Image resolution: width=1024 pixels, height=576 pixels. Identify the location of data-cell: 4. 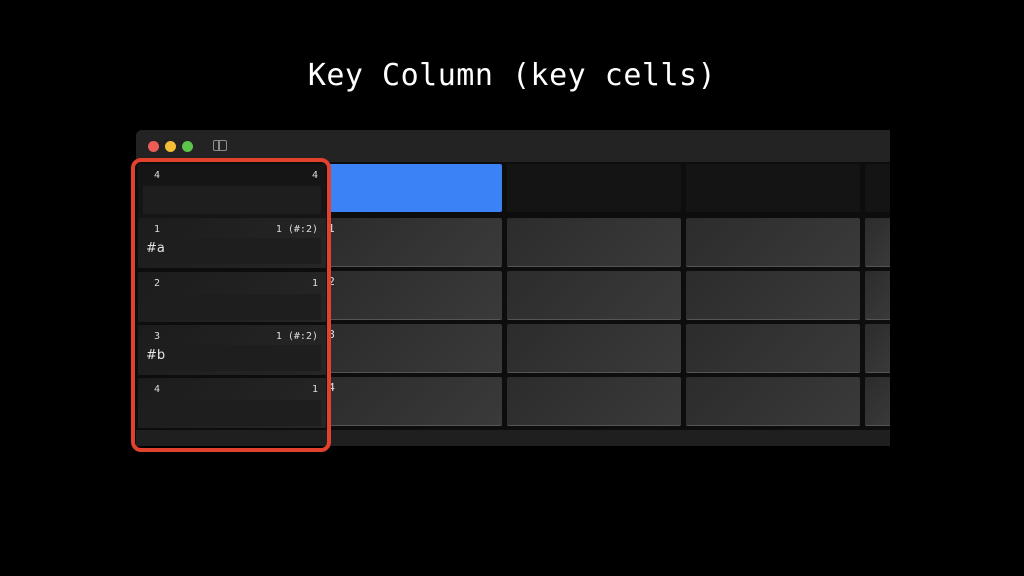
(415, 401).